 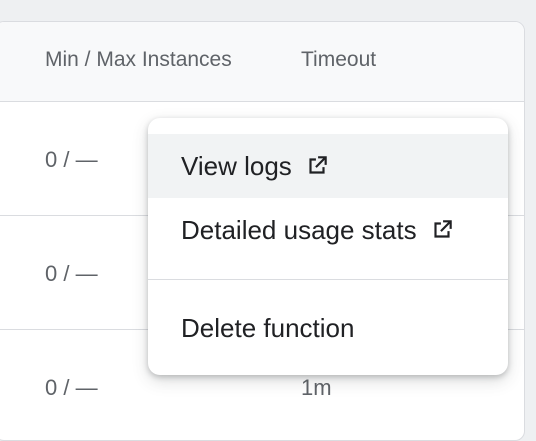 I want to click on column-header-instances: Min / Max Instances, so click(x=138, y=60).